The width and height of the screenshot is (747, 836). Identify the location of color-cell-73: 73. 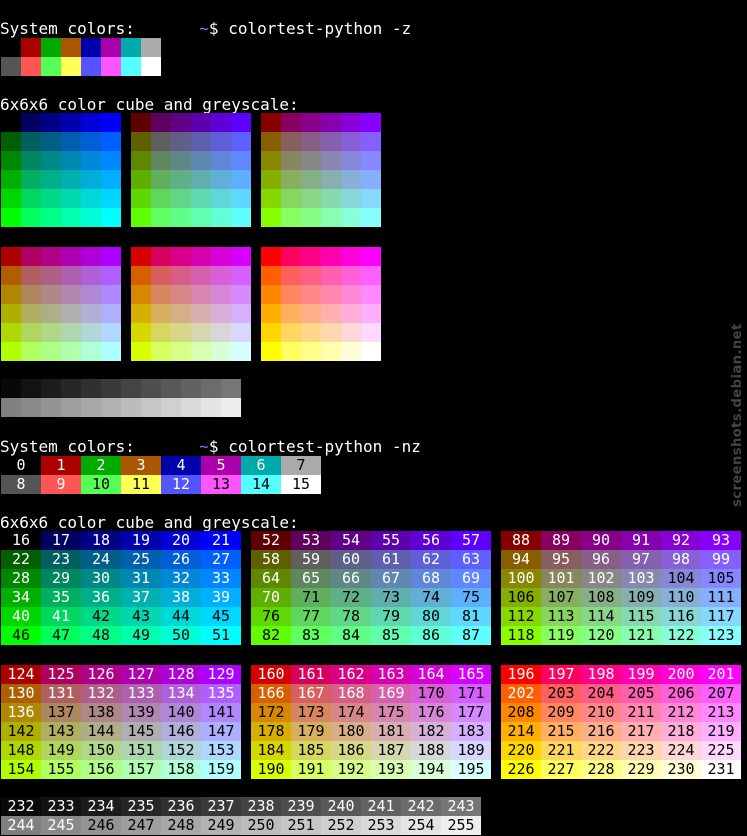
(391, 597).